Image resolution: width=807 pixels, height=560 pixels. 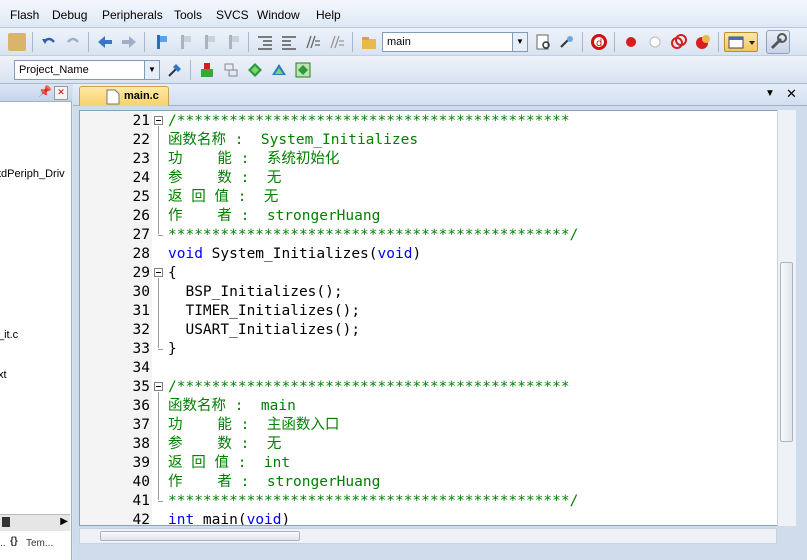 What do you see at coordinates (655, 42) in the screenshot?
I see `breakpoint-disable-icon` at bounding box center [655, 42].